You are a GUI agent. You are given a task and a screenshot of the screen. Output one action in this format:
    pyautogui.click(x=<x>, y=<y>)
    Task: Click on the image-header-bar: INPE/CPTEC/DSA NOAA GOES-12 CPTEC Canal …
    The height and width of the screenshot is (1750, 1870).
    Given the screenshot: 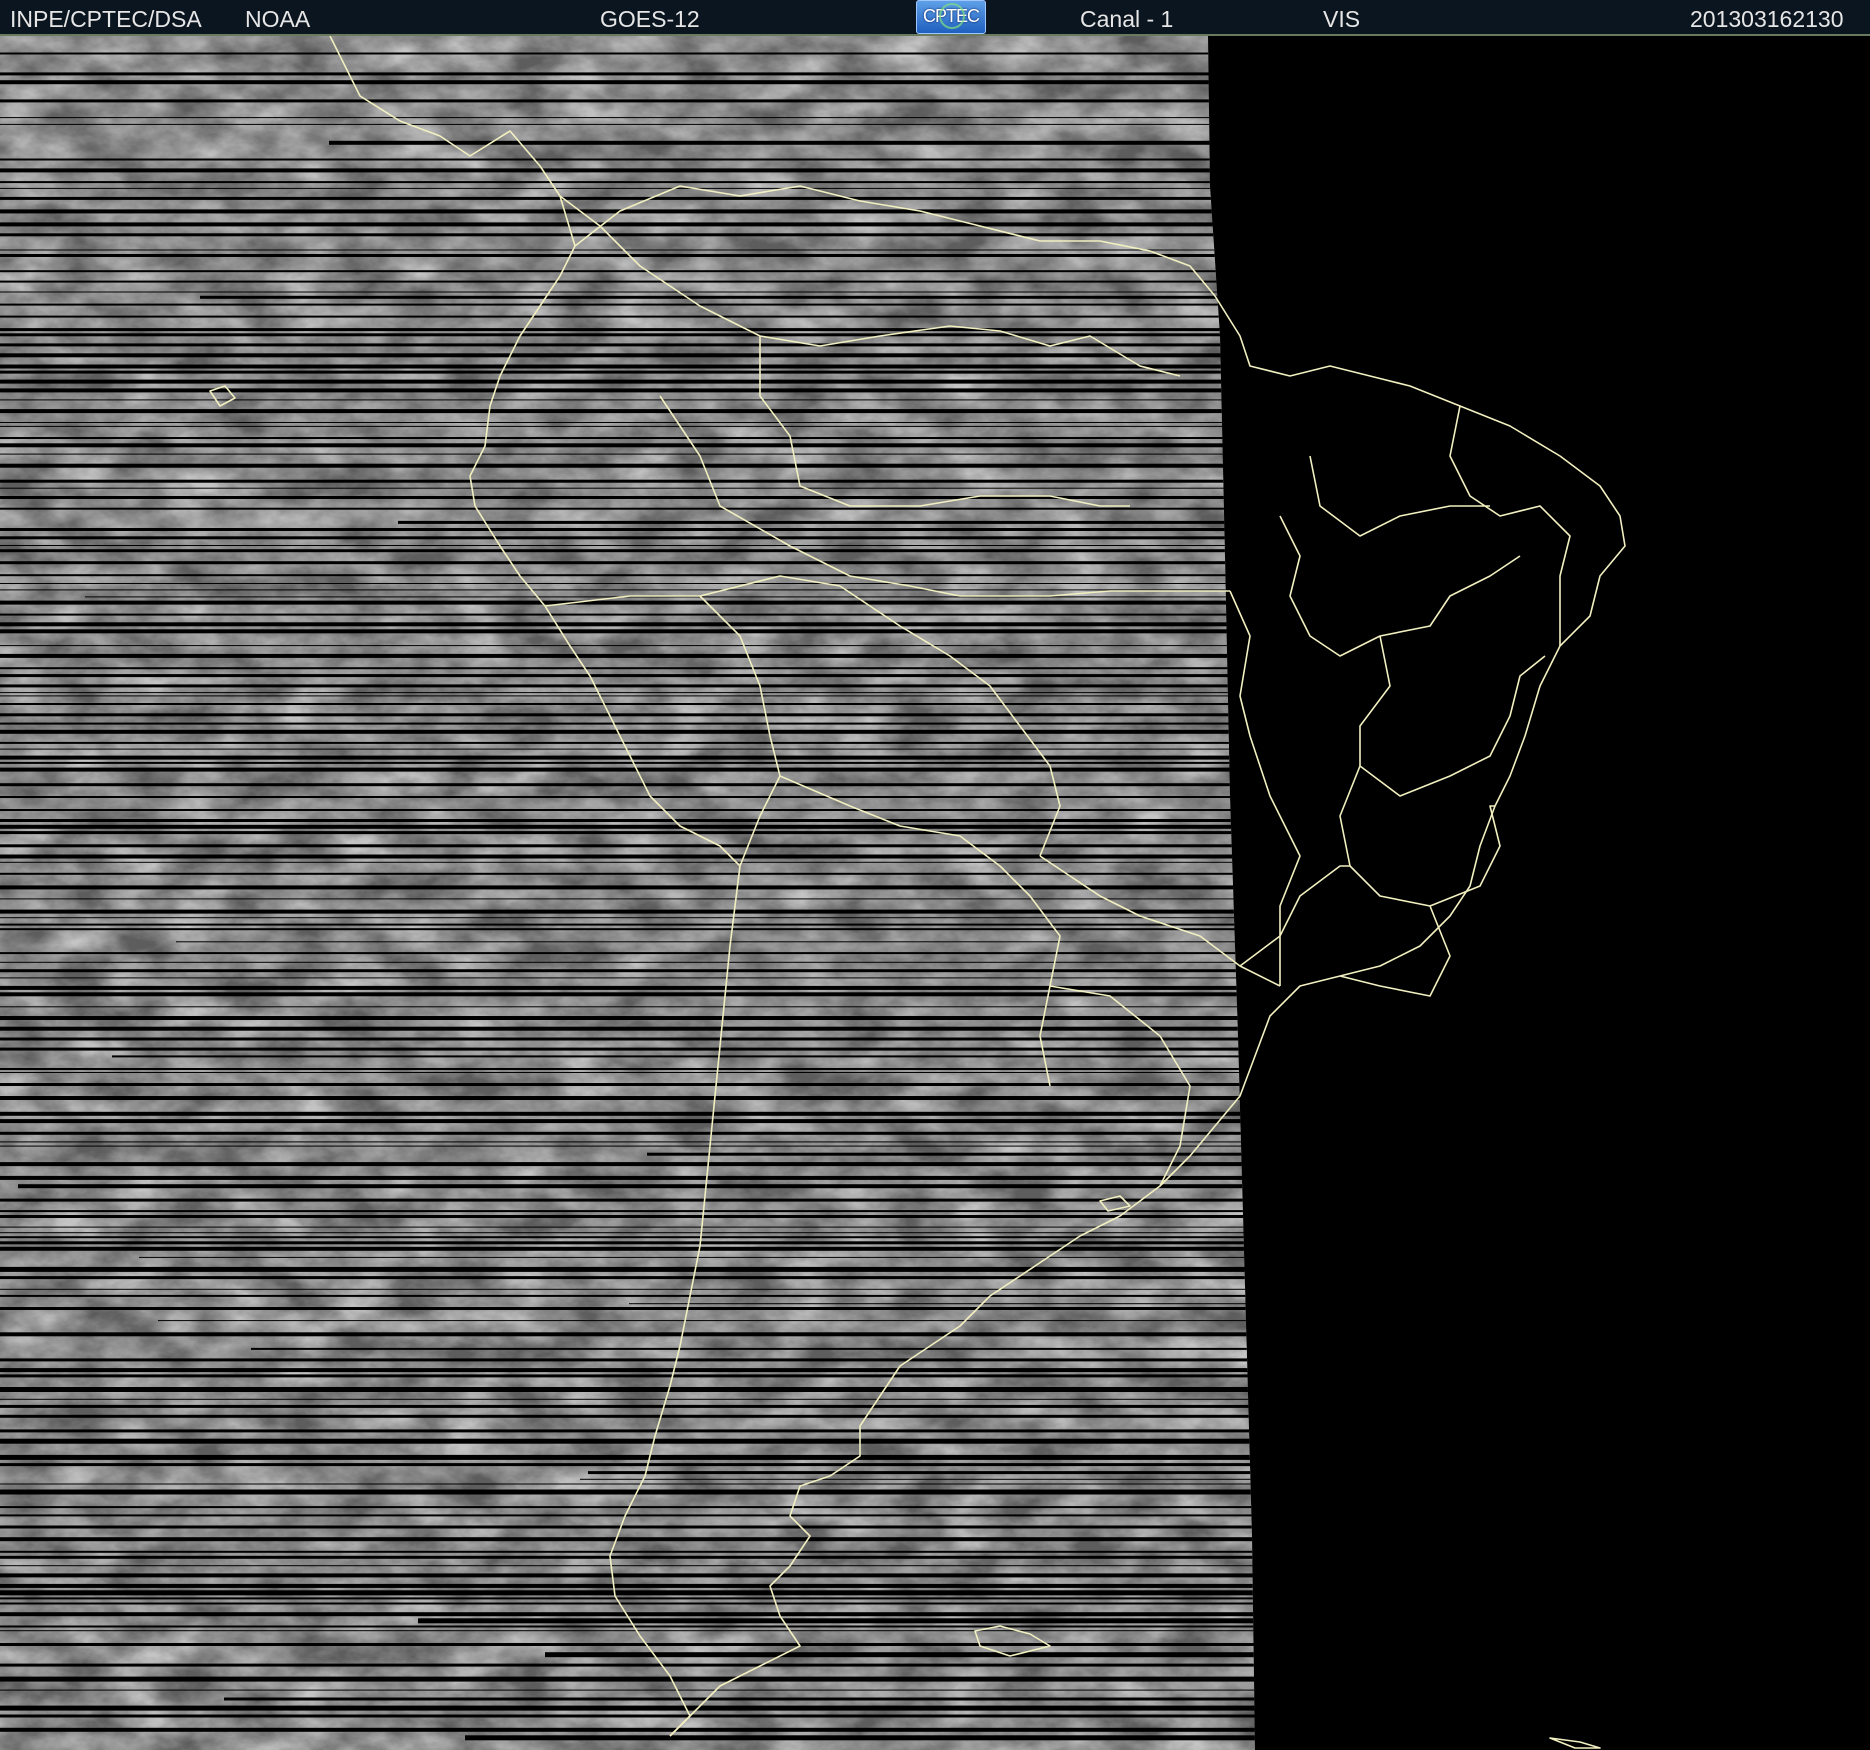 What is the action you would take?
    pyautogui.click(x=935, y=18)
    